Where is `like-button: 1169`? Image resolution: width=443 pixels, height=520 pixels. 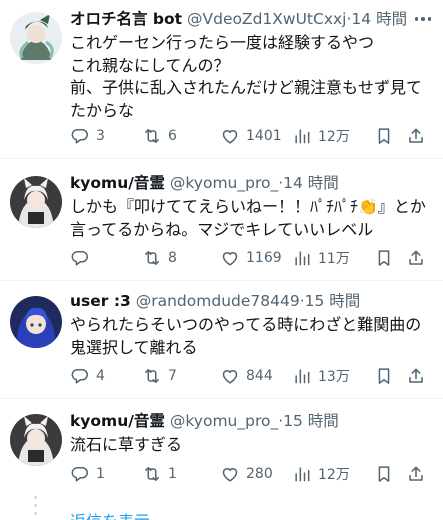 like-button: 1169 is located at coordinates (251, 258).